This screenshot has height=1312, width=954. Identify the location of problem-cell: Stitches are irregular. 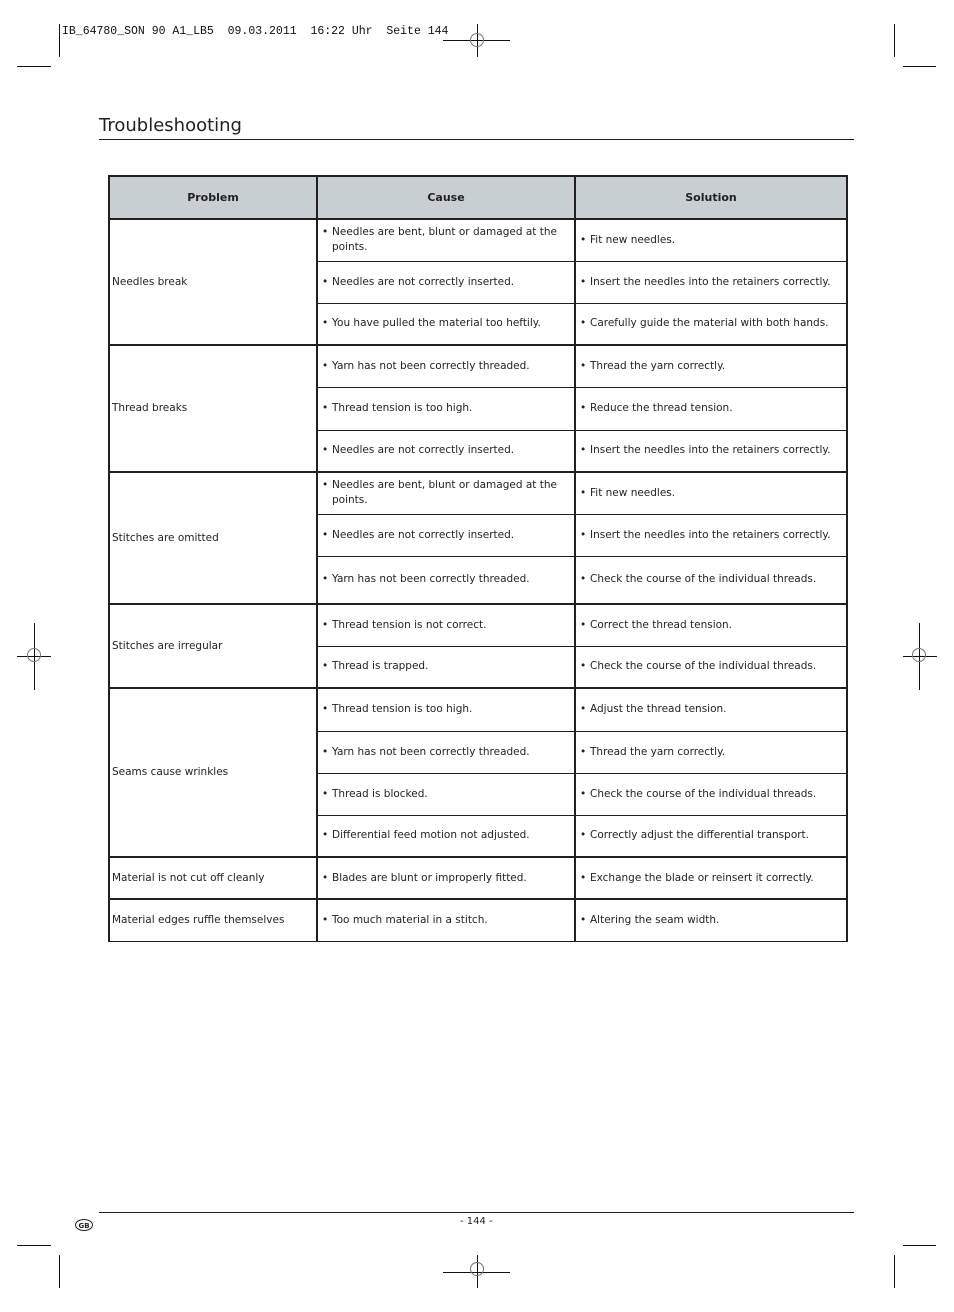
(213, 646).